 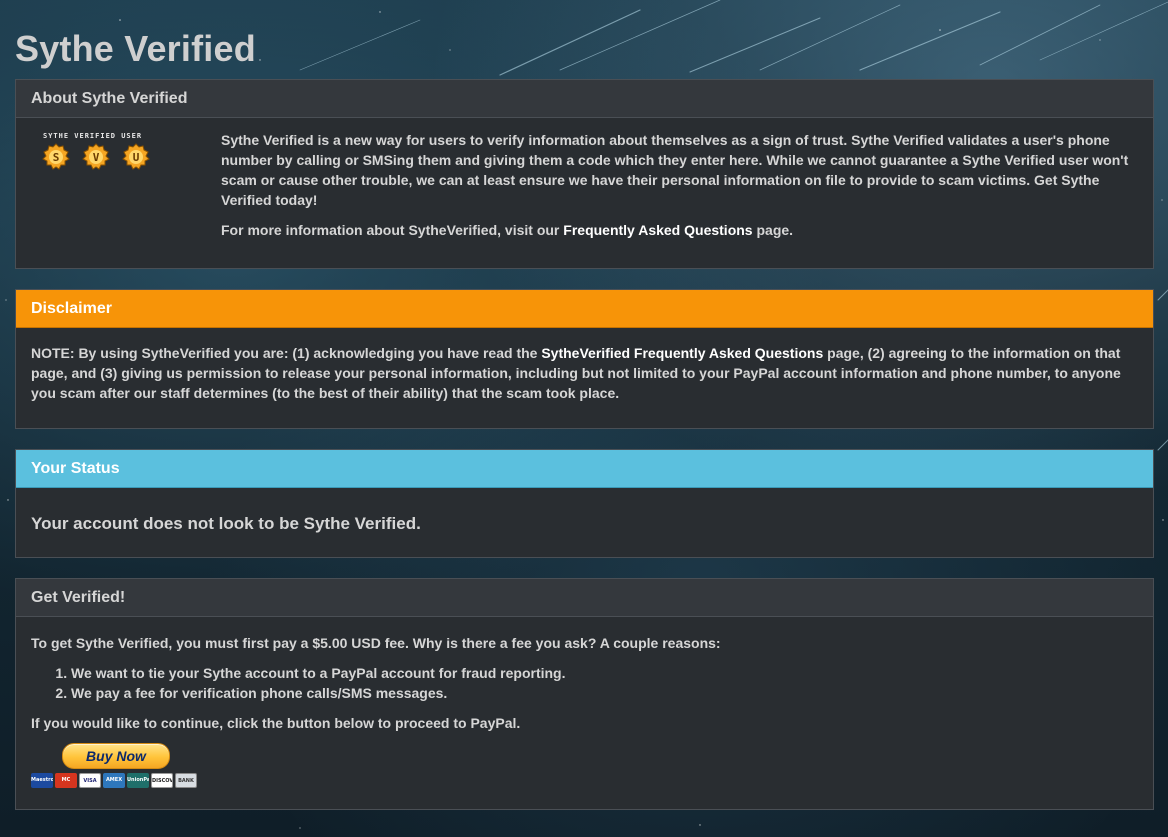 What do you see at coordinates (773, 230) in the screenshot?
I see `more-info-suffix: page.` at bounding box center [773, 230].